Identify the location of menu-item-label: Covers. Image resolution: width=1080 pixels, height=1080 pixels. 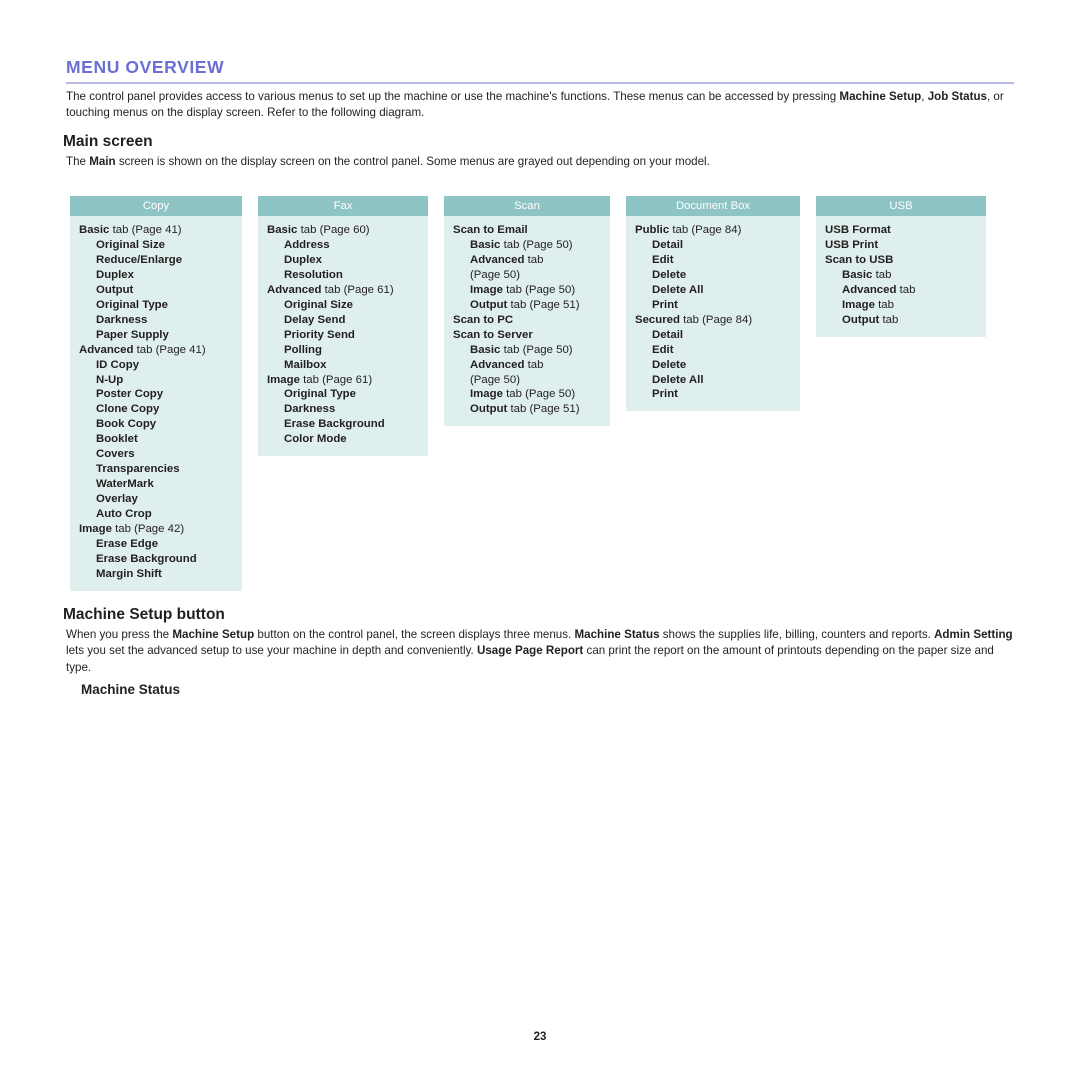
(115, 454).